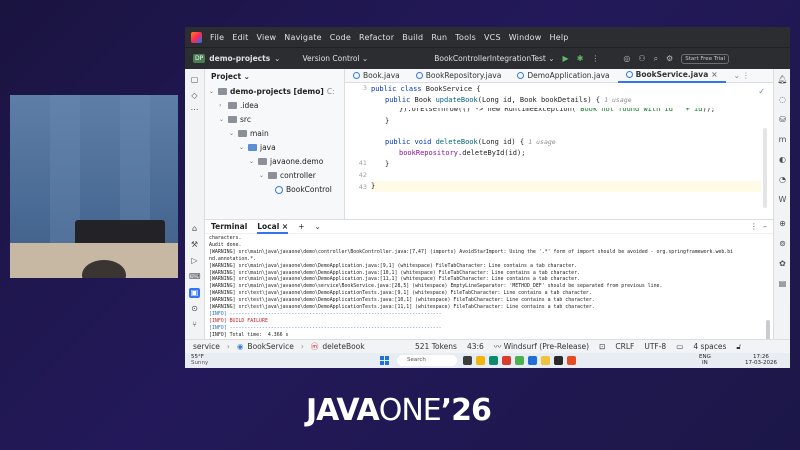 Image resolution: width=800 pixels, height=450 pixels. What do you see at coordinates (340, 37) in the screenshot?
I see `menu-code: Code` at bounding box center [340, 37].